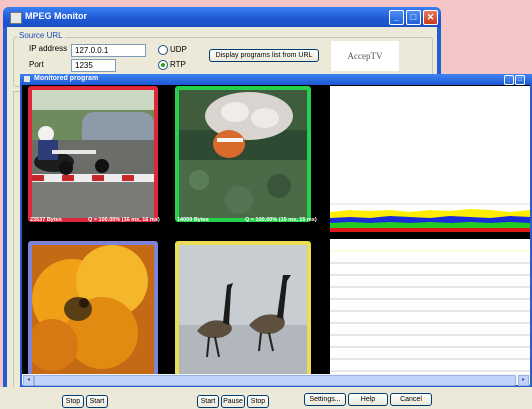  I want to click on display-programs-button: Display programs list from URL, so click(264, 55).